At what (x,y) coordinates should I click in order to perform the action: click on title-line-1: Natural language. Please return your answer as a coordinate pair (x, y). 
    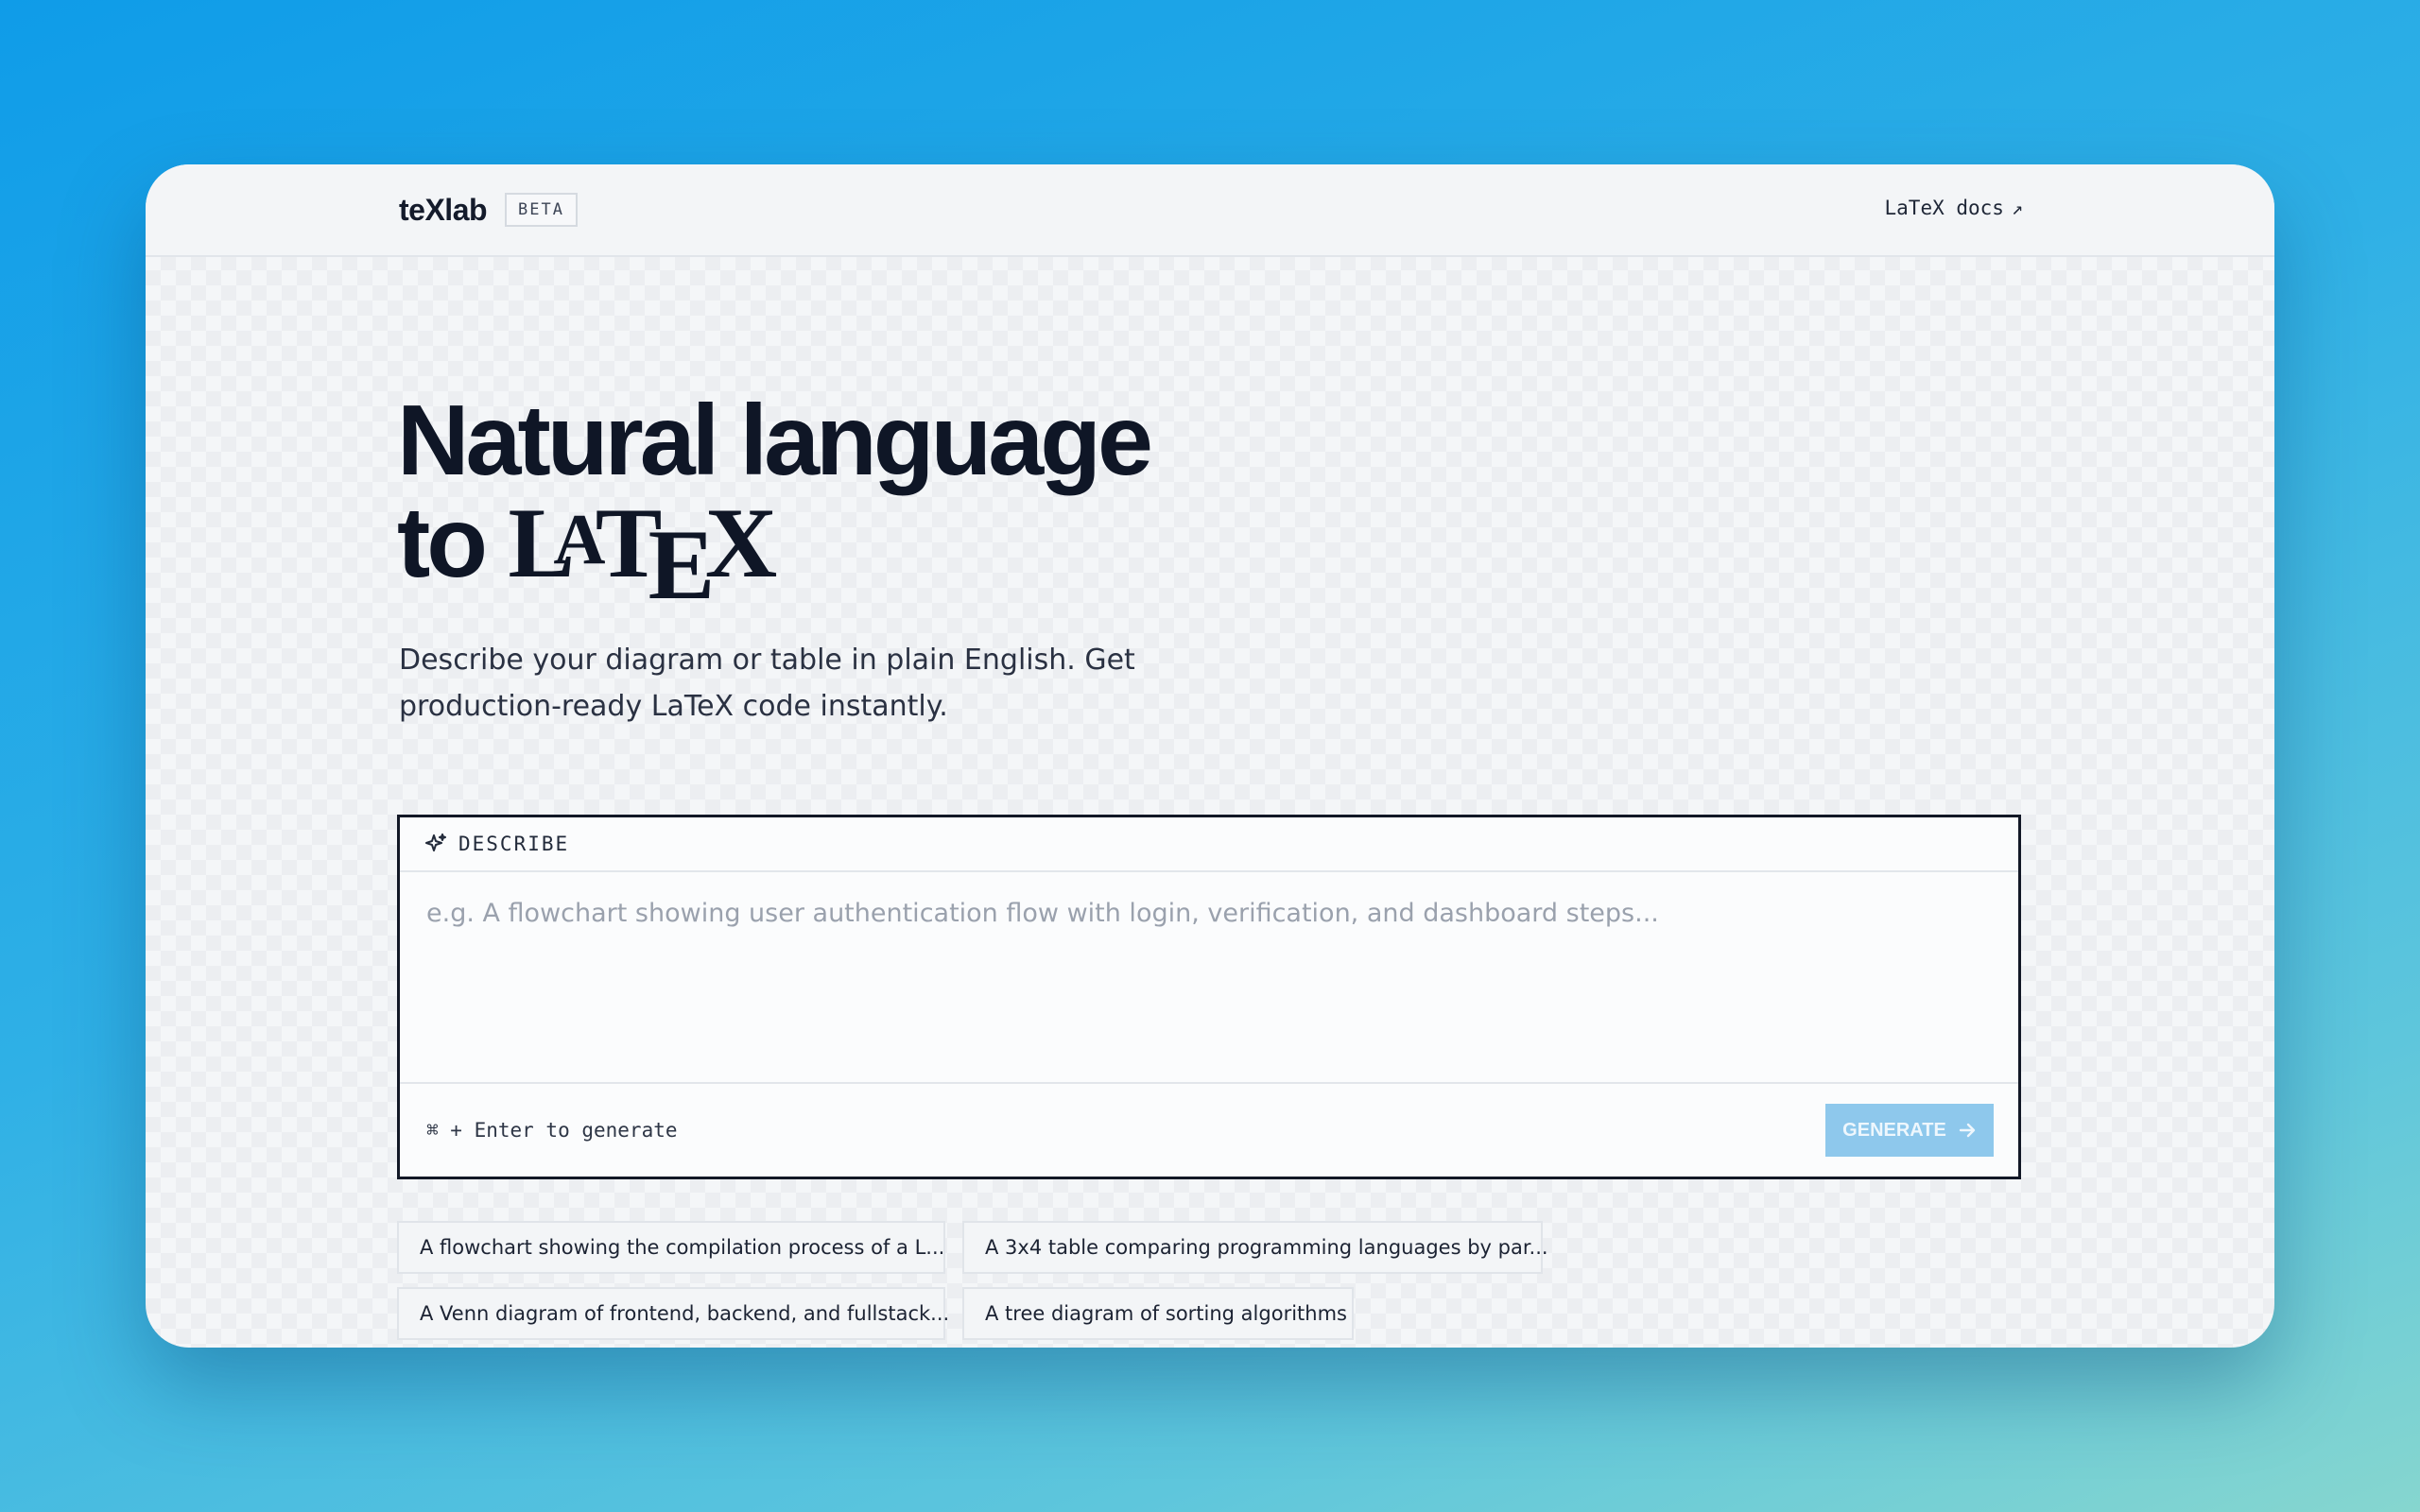
    Looking at the image, I should click on (775, 440).